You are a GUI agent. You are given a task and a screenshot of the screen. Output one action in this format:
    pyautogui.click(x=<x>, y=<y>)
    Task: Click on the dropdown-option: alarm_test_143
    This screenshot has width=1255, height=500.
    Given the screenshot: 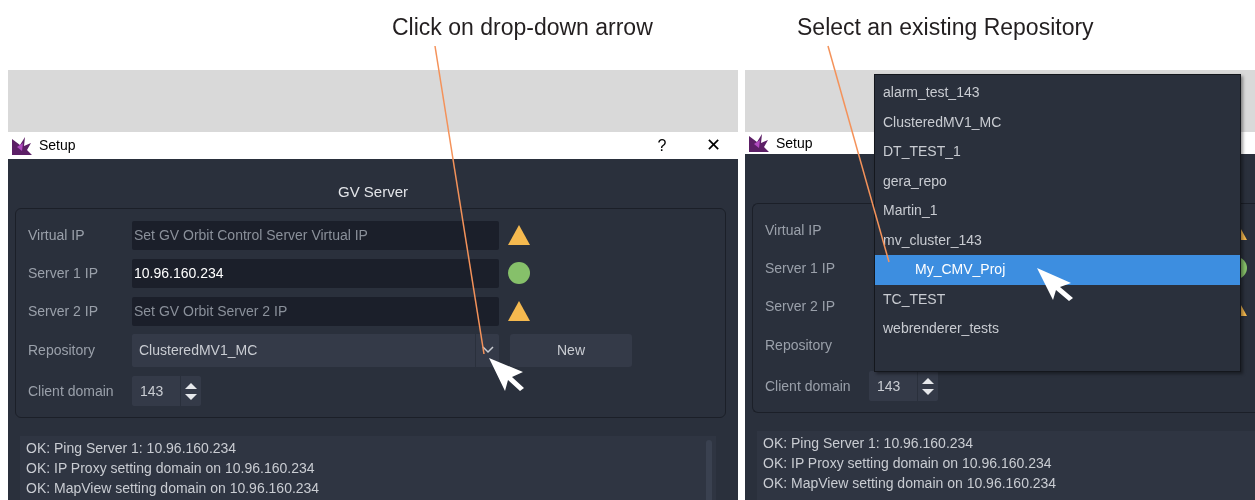 What is the action you would take?
    pyautogui.click(x=1057, y=93)
    